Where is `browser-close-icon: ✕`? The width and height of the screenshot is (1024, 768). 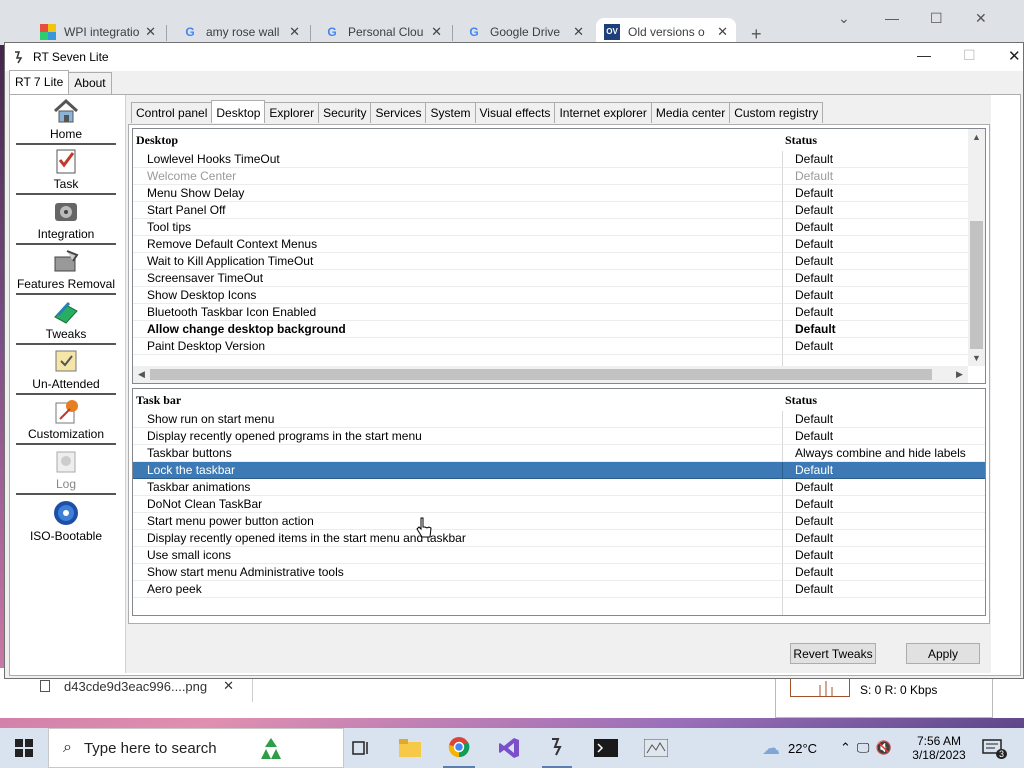
browser-close-icon: ✕ is located at coordinates (981, 18).